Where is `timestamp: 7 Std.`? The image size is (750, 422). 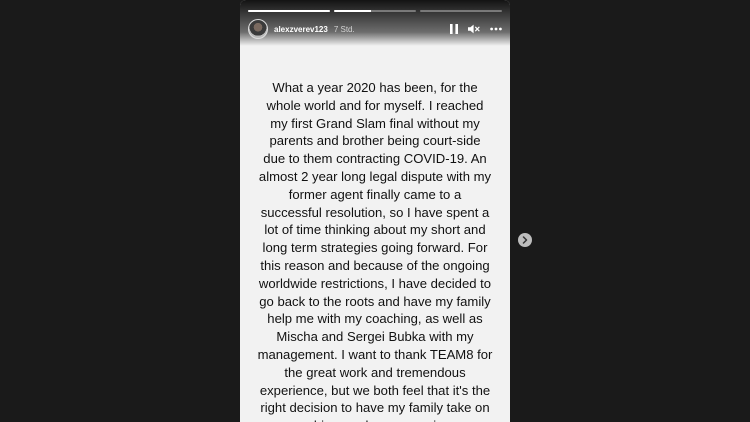
timestamp: 7 Std. is located at coordinates (344, 29).